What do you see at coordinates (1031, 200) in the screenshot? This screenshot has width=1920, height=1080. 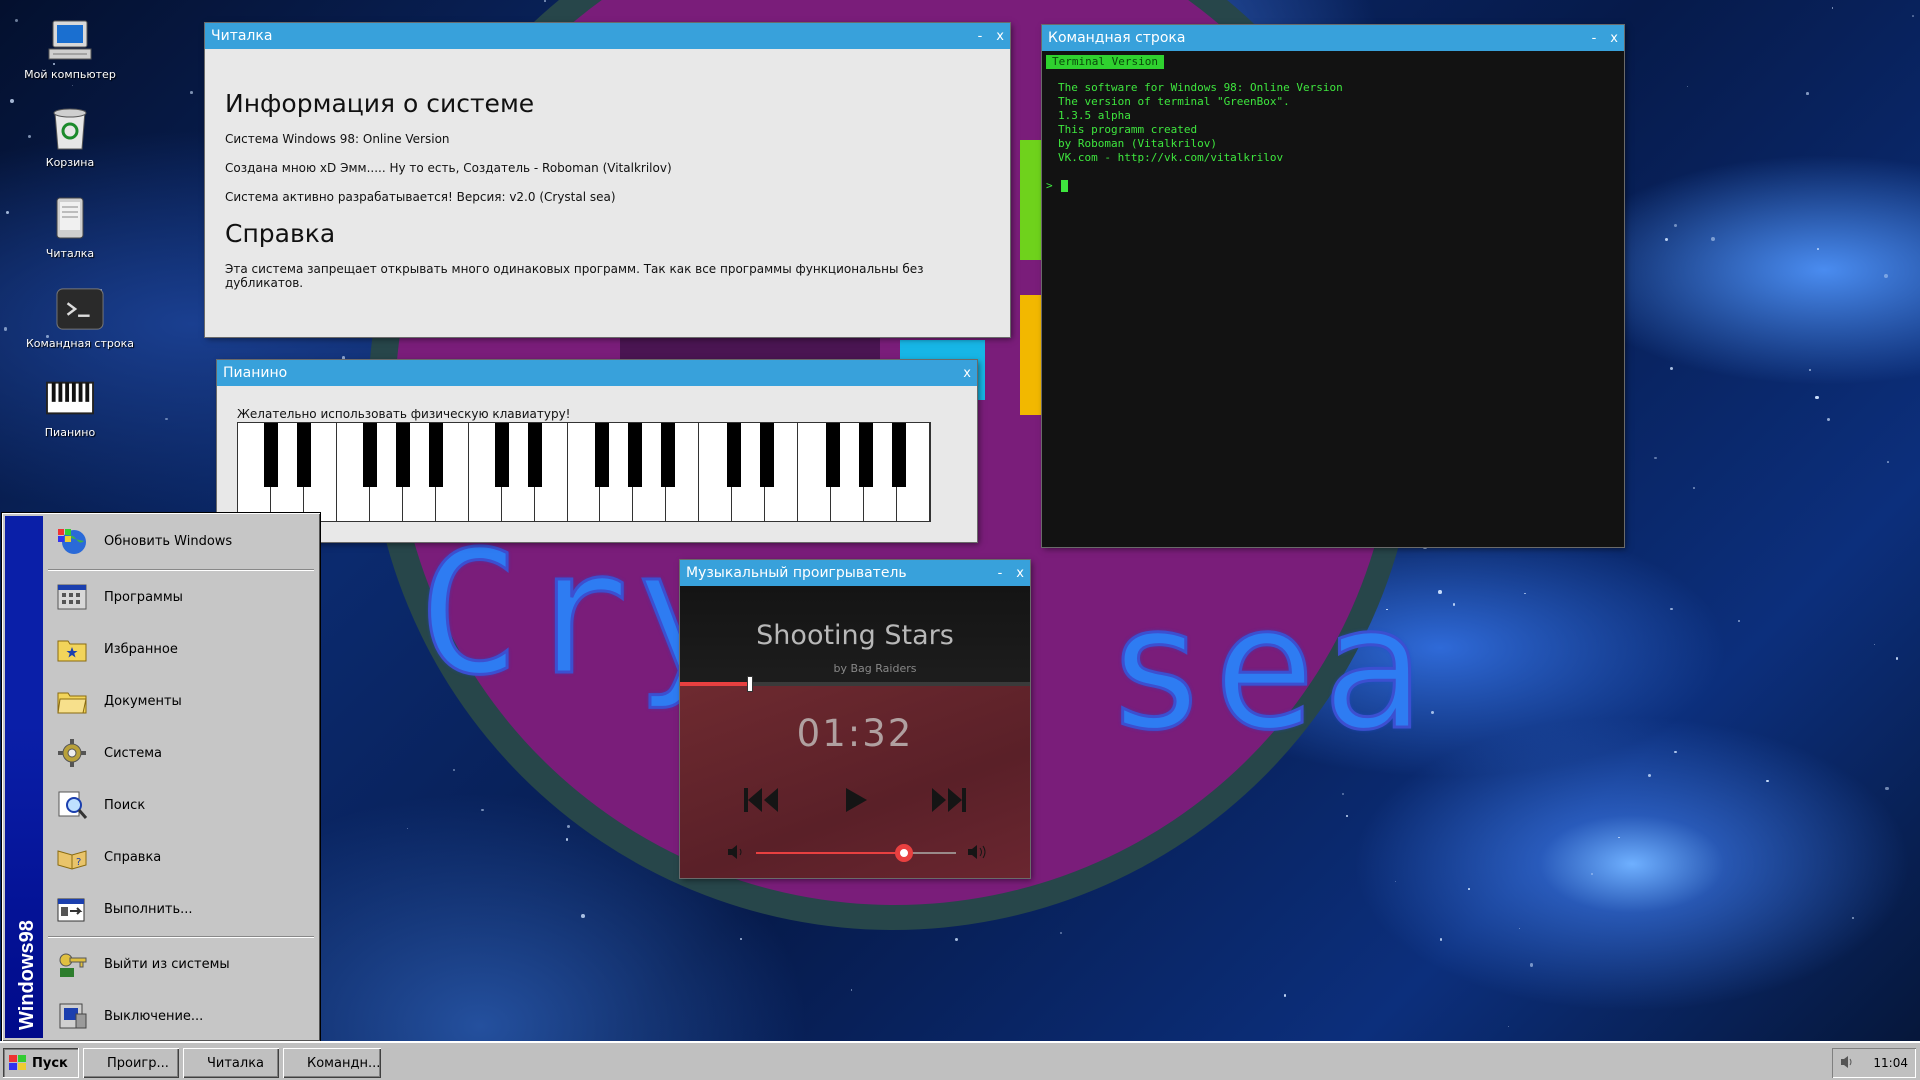 I see `wallpaper-bar-green` at bounding box center [1031, 200].